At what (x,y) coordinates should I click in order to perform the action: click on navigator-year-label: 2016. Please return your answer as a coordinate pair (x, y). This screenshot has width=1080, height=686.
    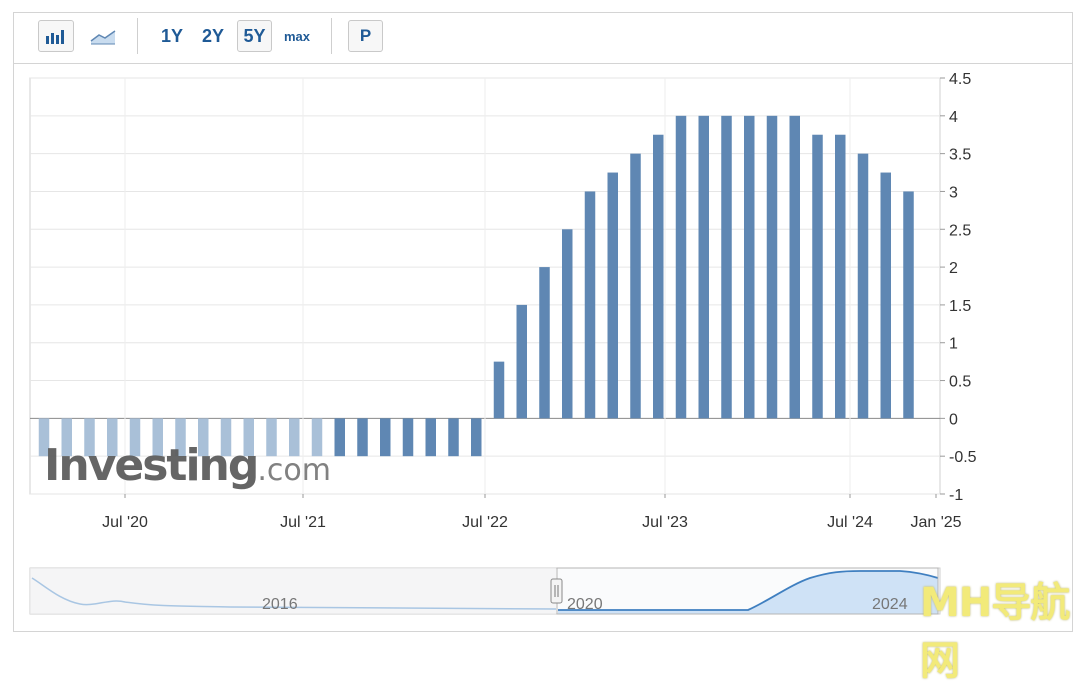
    Looking at the image, I should click on (280, 604).